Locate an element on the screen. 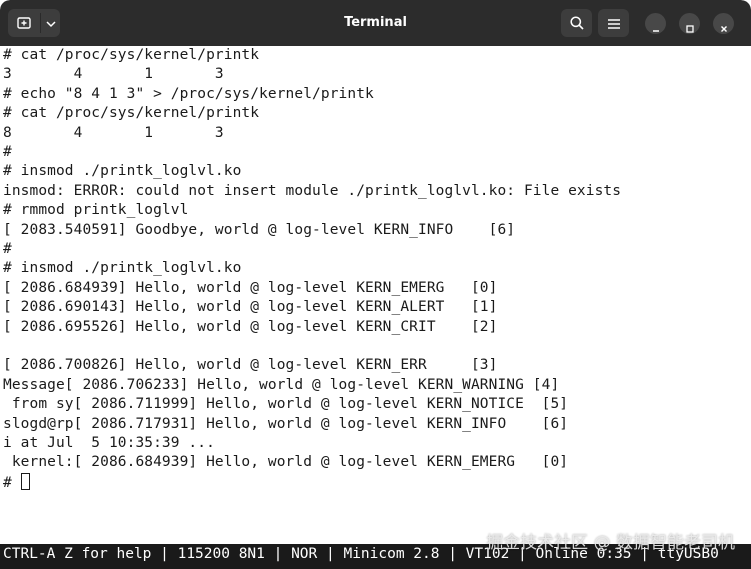  terminal-line: # rmmod printk_loglvl is located at coordinates (96, 210).